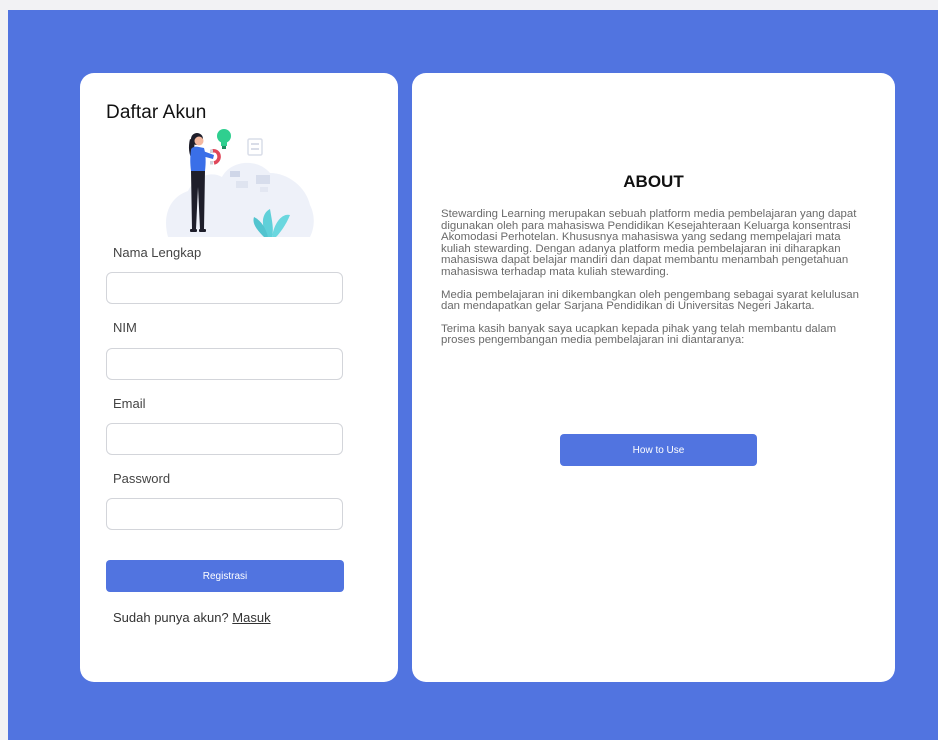 The image size is (938, 740). What do you see at coordinates (224, 364) in the screenshot?
I see `nim-input` at bounding box center [224, 364].